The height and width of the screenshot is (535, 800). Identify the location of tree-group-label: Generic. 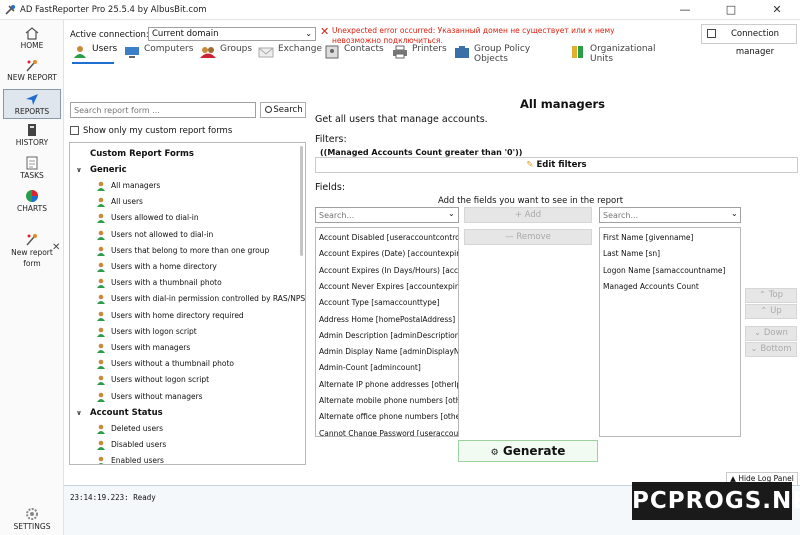
(108, 170).